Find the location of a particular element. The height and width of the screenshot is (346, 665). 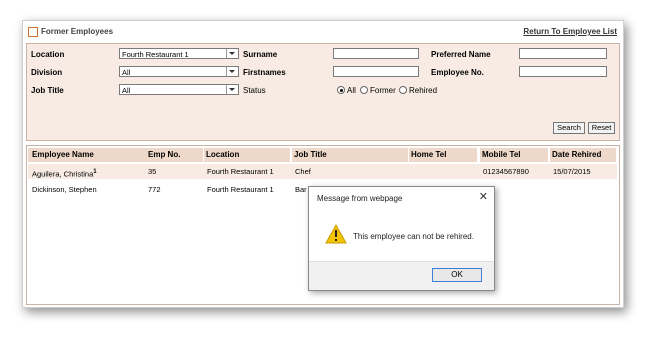

dialog-footer: OK is located at coordinates (401, 275).